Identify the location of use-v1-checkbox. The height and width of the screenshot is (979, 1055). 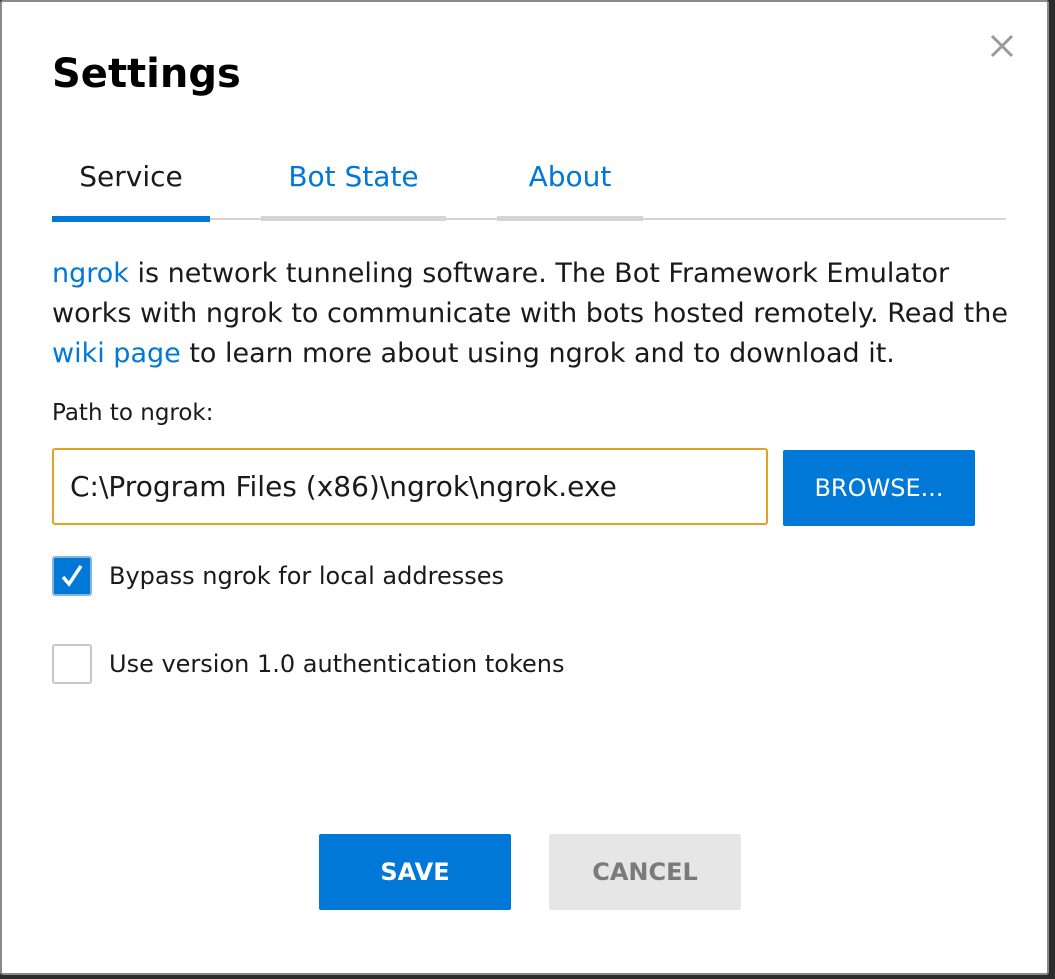
(72, 664).